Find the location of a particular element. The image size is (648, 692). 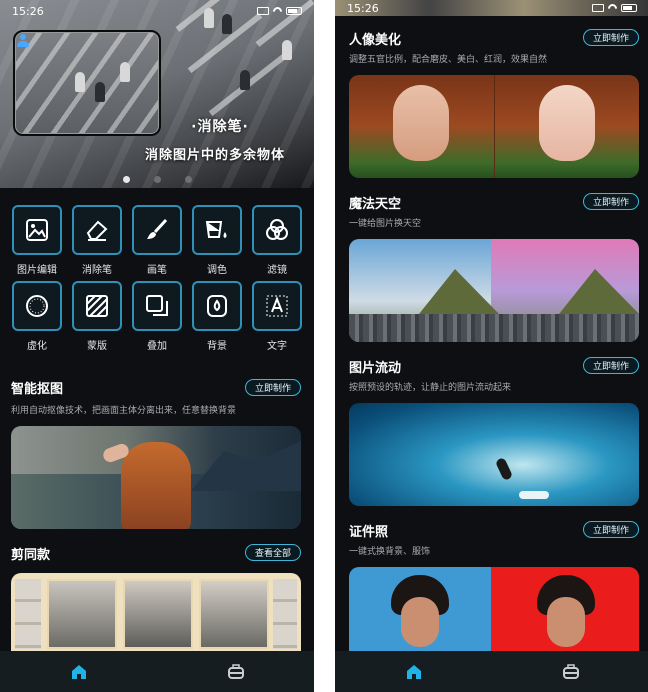

tool-eraser: 消除笔 is located at coordinates (97, 241).